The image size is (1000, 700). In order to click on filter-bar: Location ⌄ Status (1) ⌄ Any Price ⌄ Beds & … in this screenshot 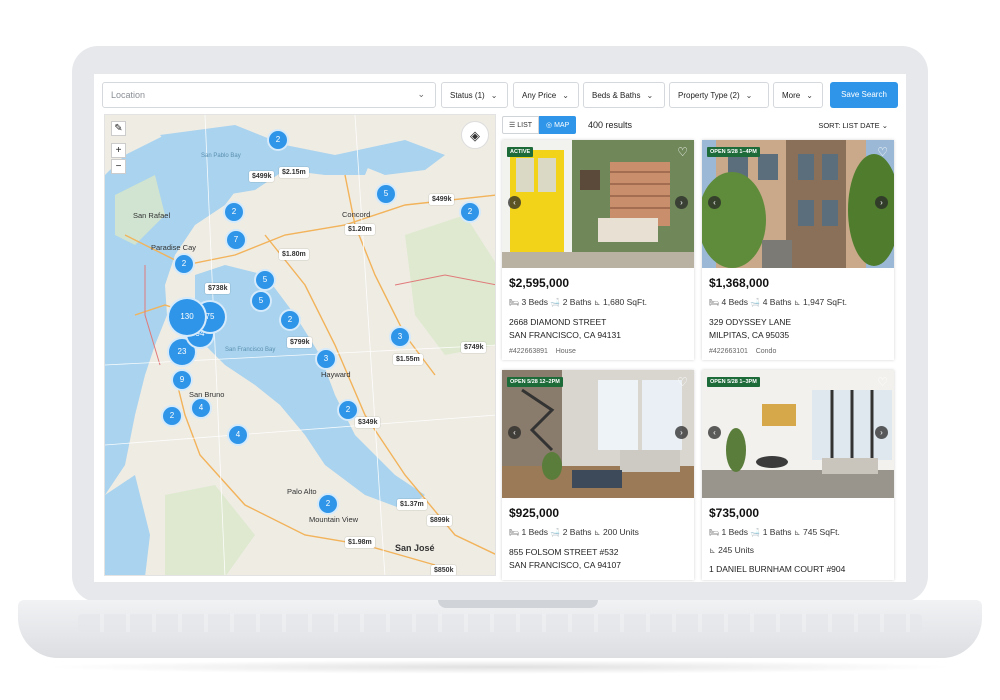, I will do `click(500, 95)`.